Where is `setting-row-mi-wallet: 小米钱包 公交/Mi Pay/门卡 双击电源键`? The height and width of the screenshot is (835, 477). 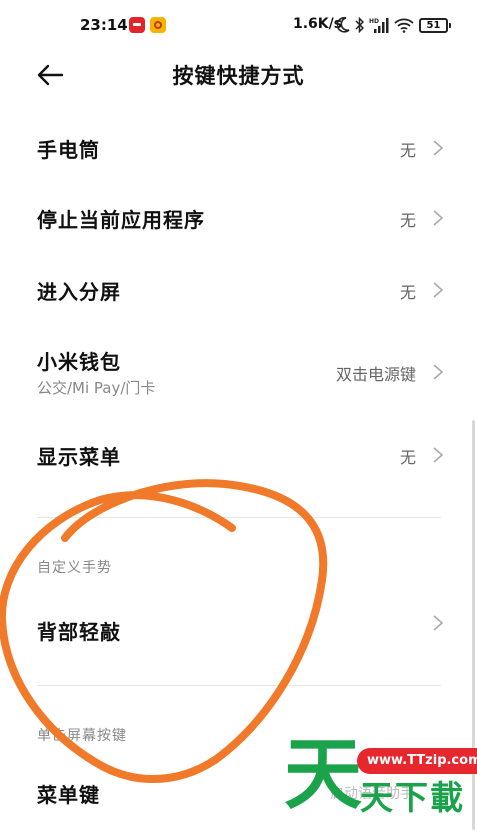
setting-row-mi-wallet: 小米钱包 公交/Mi Pay/门卡 双击电源键 is located at coordinates (238, 371).